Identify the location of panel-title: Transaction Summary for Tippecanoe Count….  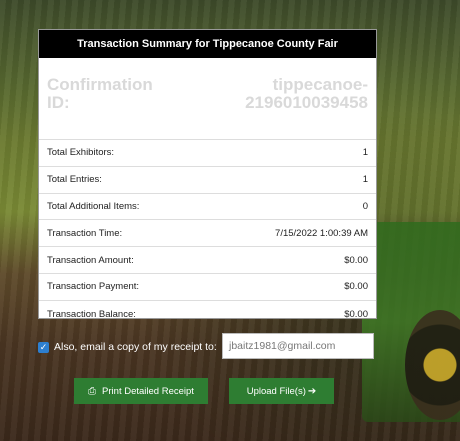
(207, 44).